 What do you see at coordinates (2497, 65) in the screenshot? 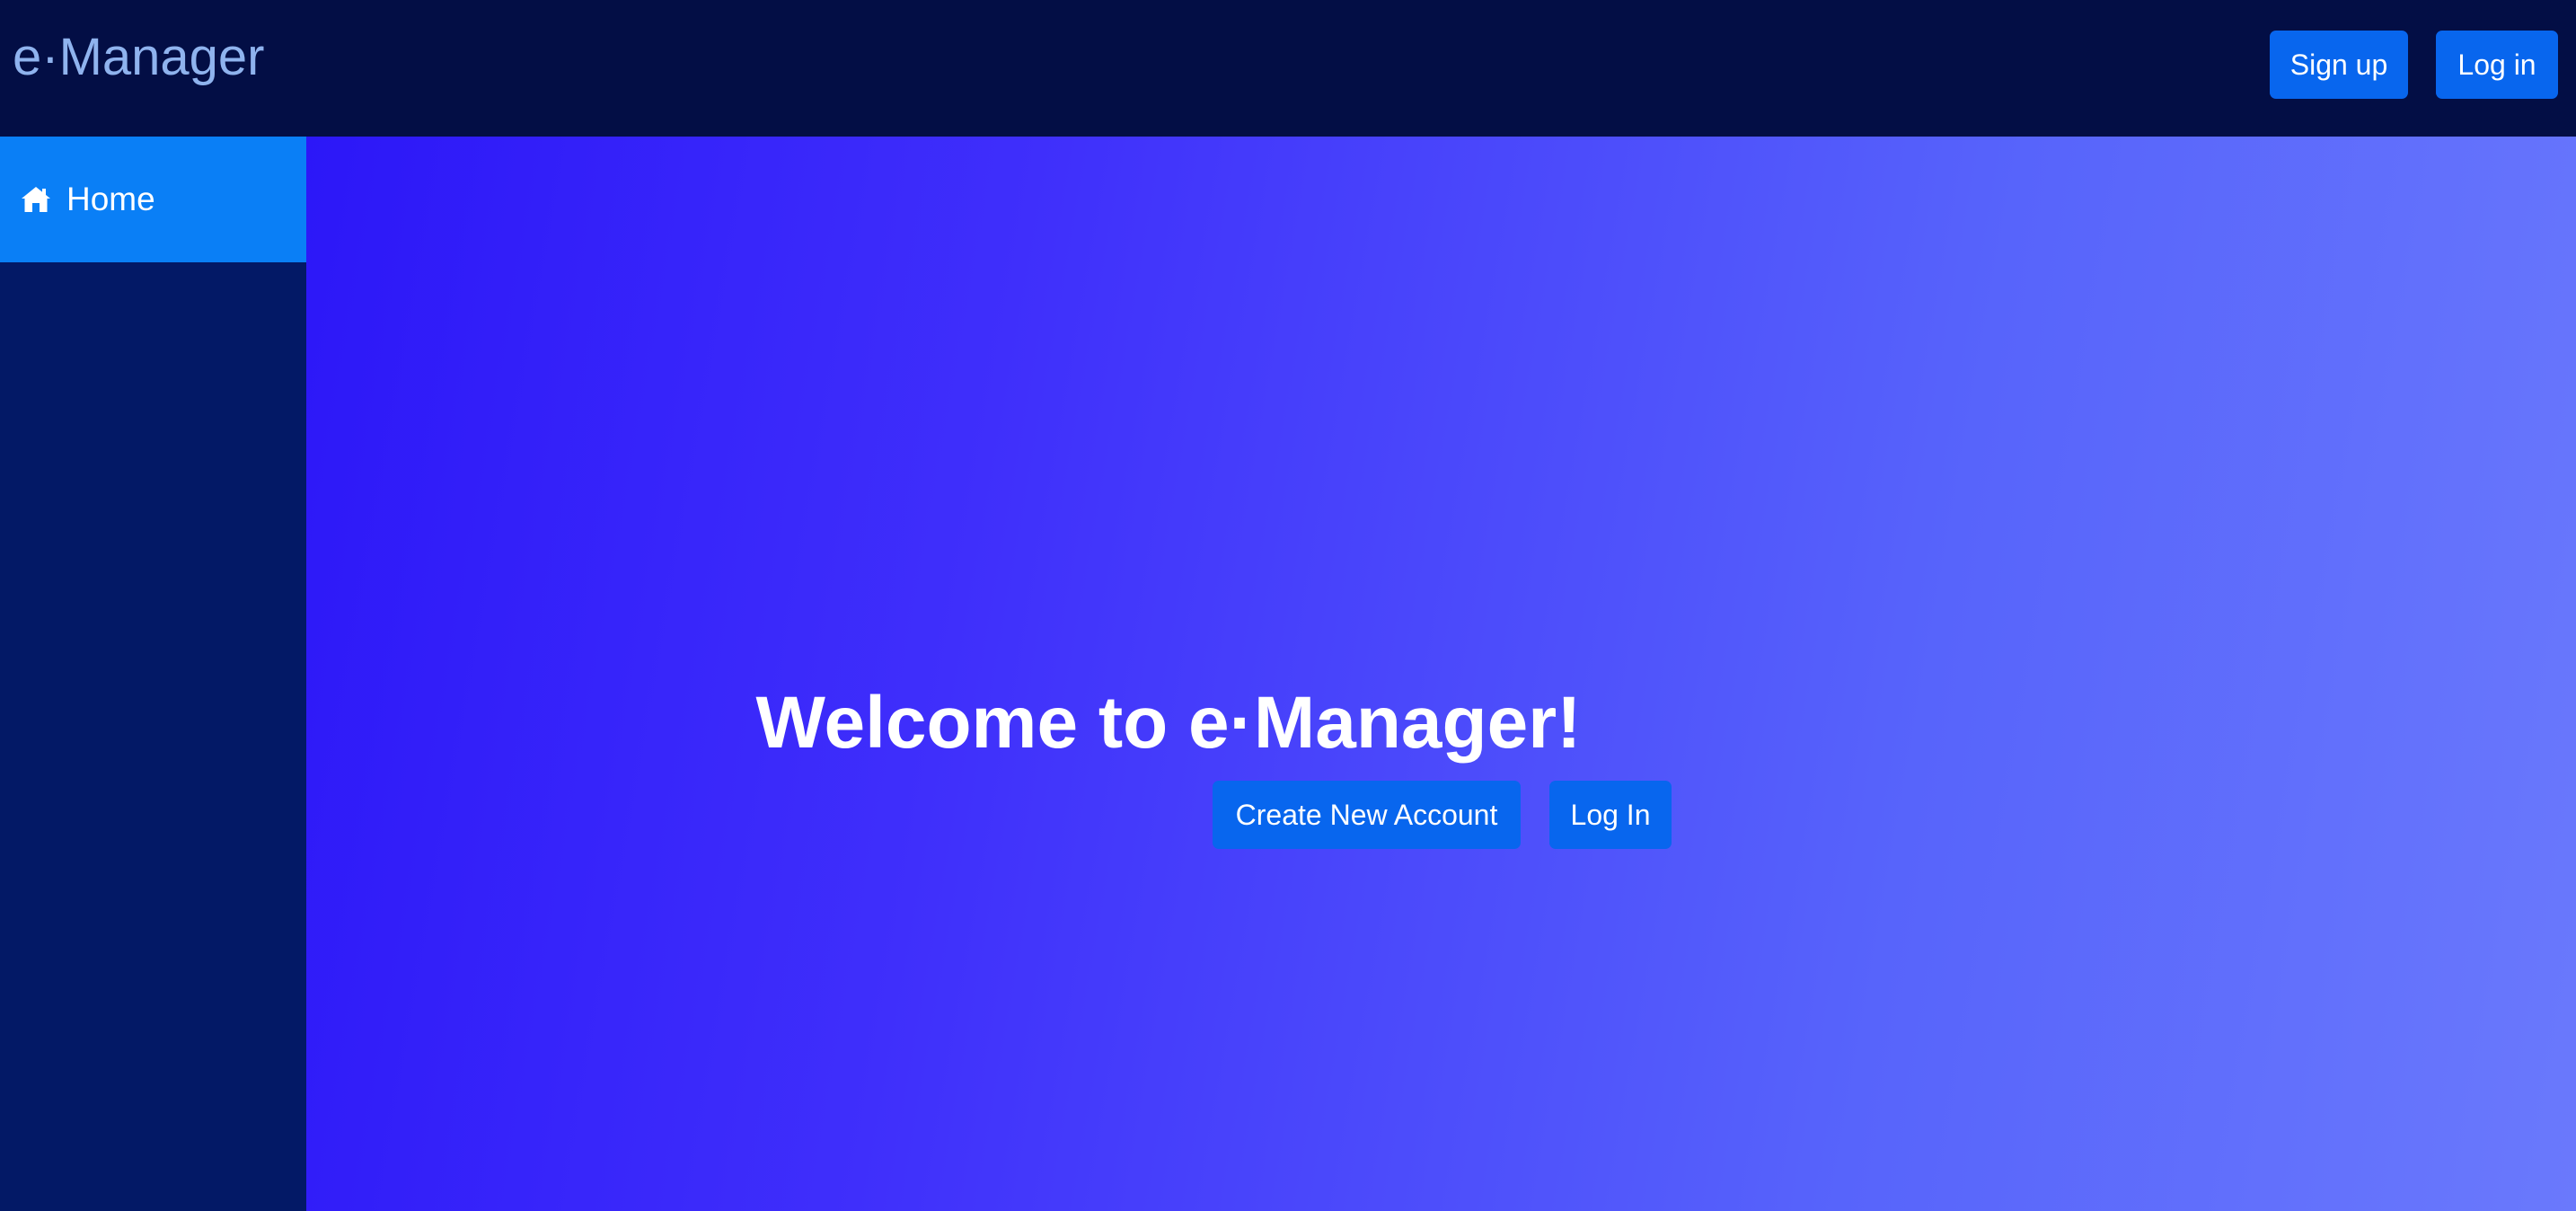
I see `login-button: Log in` at bounding box center [2497, 65].